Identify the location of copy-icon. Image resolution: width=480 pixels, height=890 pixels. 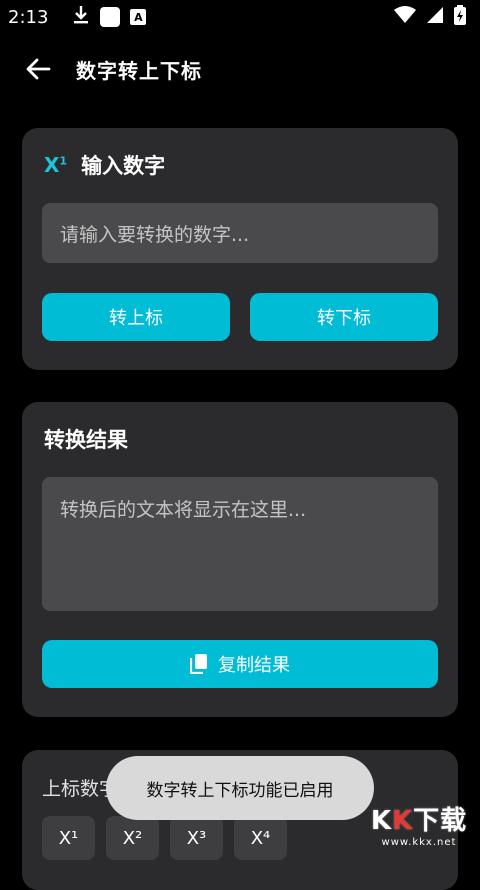
(198, 664).